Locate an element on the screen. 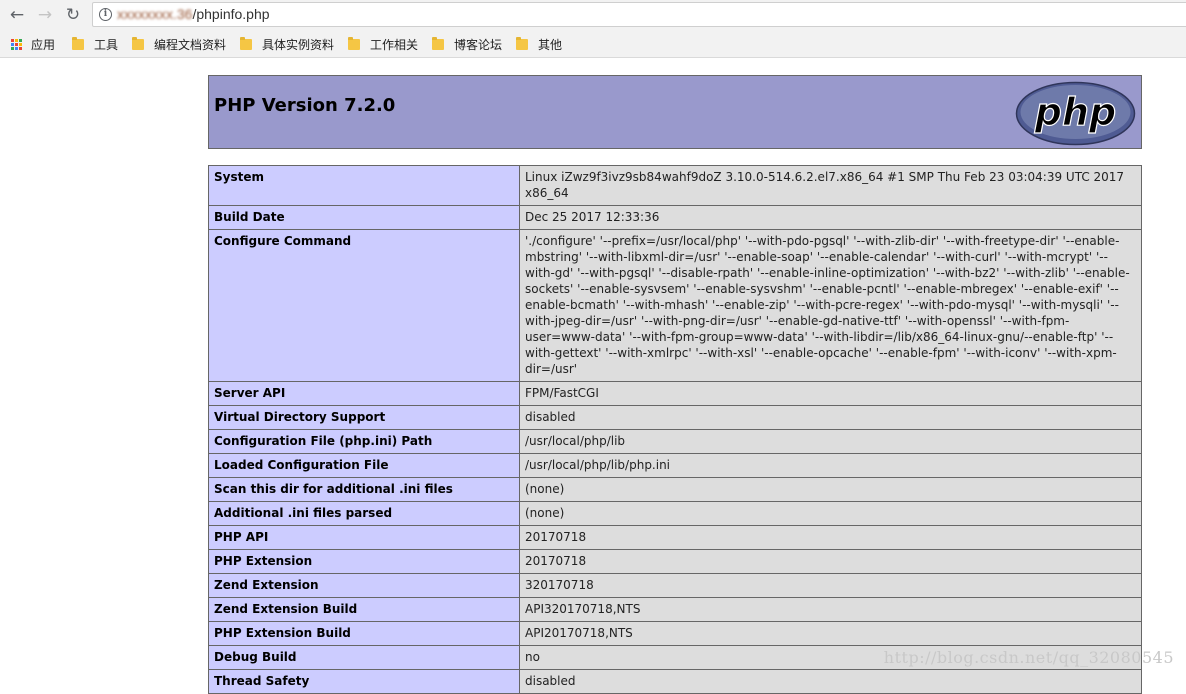  bookmark-label: 编程文档资料 is located at coordinates (190, 44).